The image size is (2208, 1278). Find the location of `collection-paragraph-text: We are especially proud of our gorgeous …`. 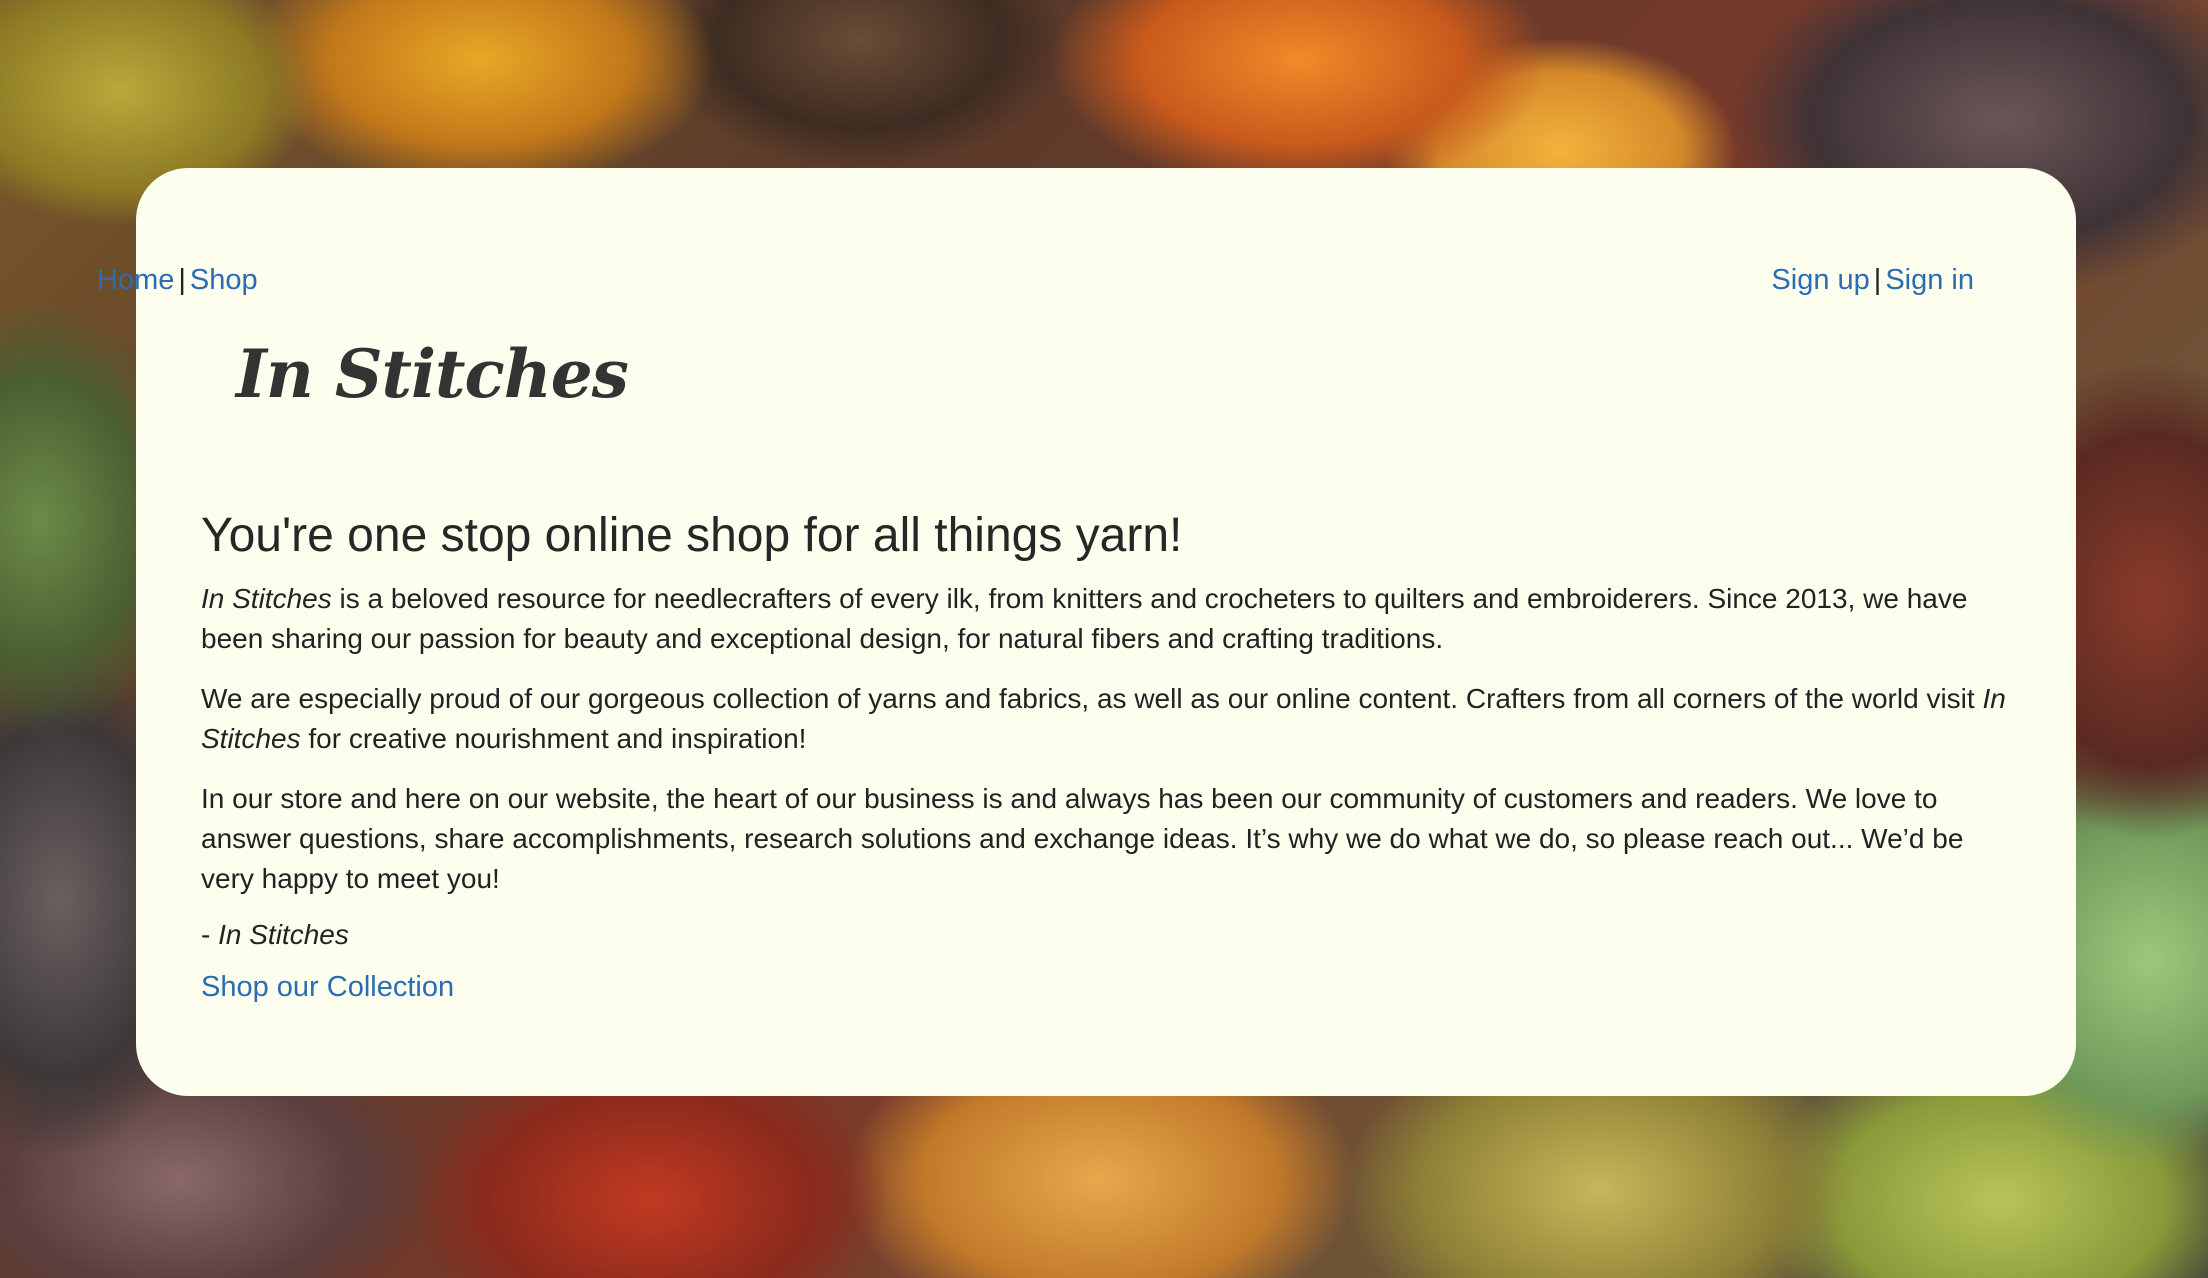

collection-paragraph-text: We are especially proud of our gorgeous … is located at coordinates (1092, 698).